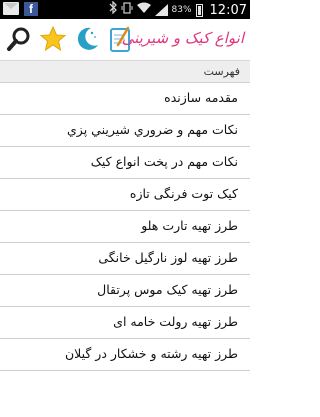 This screenshot has width=320, height=417. Describe the element at coordinates (167, 289) in the screenshot. I see `list-item-label: طرز تهیه کیک موس پرتقال` at that location.